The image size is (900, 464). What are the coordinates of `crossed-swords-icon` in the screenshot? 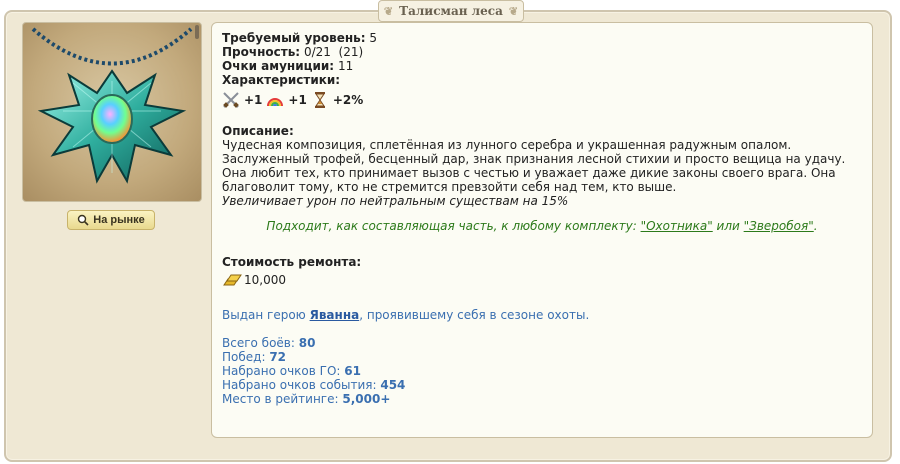 It's located at (231, 100).